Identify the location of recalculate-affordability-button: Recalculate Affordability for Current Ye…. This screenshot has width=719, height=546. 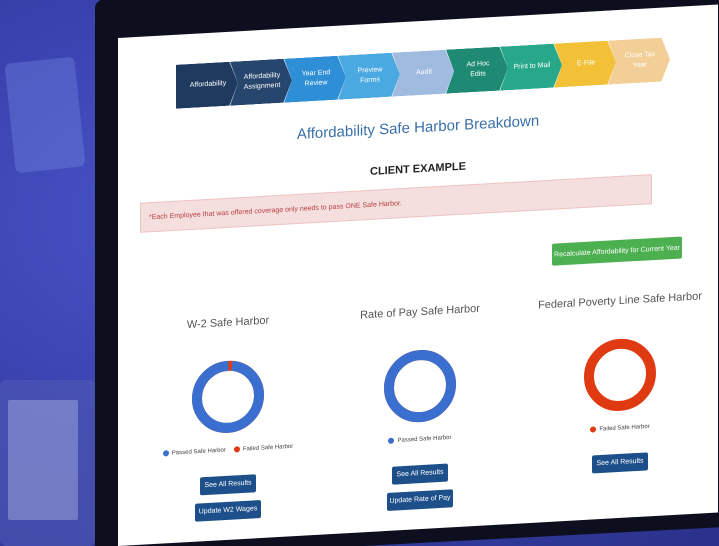
(617, 251).